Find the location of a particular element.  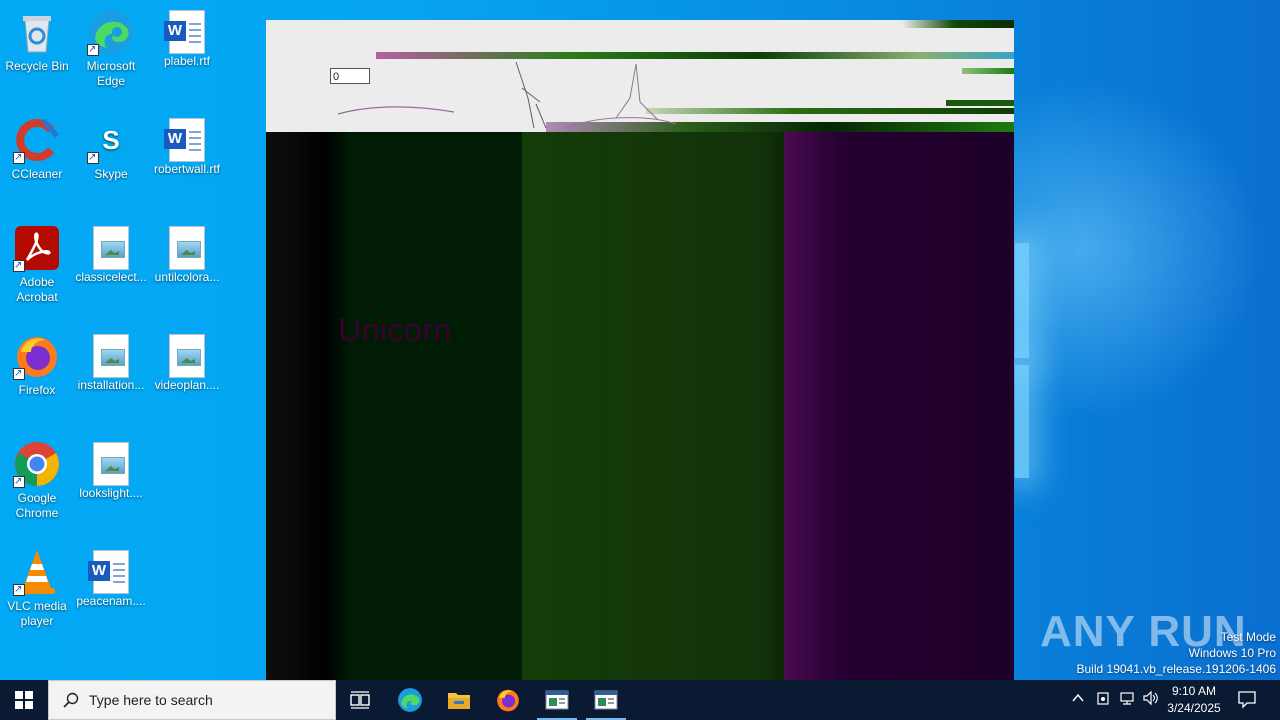

desktop-icon-label: VLC media player is located at coordinates (37, 613).